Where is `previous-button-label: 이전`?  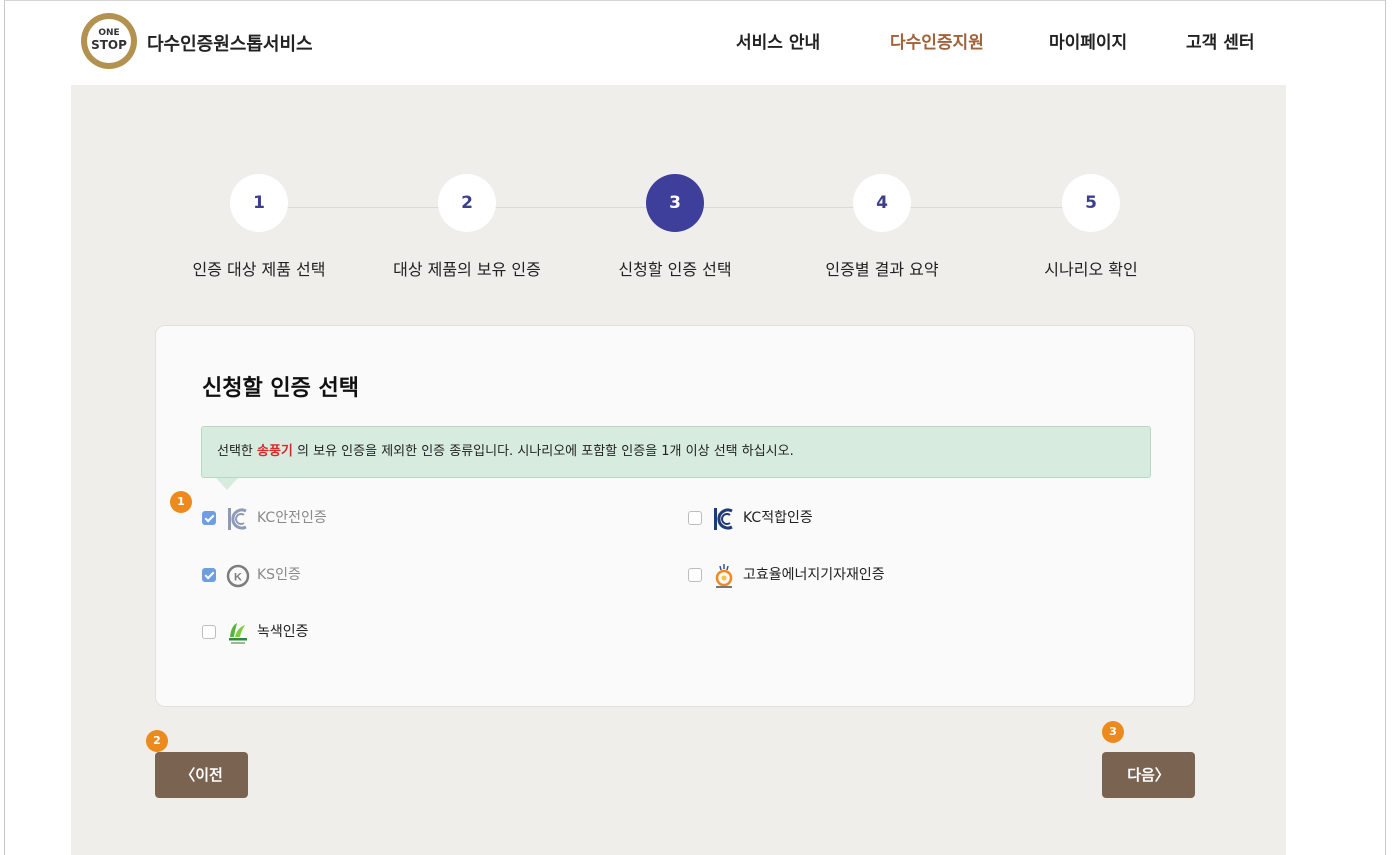
previous-button-label: 이전 is located at coordinates (209, 775).